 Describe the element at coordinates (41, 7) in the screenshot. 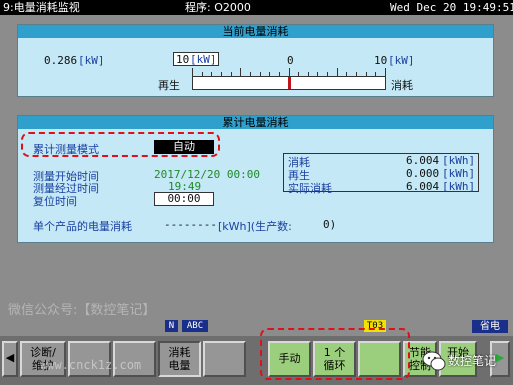

I see `screen-title: 9:电量消耗监视` at that location.